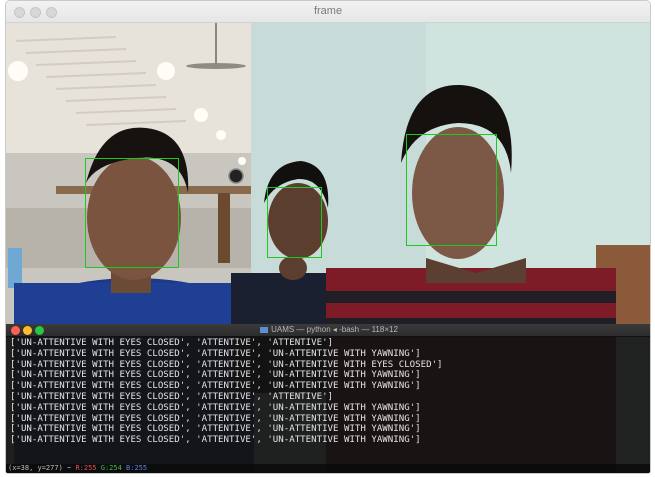 This screenshot has height=477, width=655. What do you see at coordinates (86, 468) in the screenshot?
I see `red-value: R:255` at bounding box center [86, 468].